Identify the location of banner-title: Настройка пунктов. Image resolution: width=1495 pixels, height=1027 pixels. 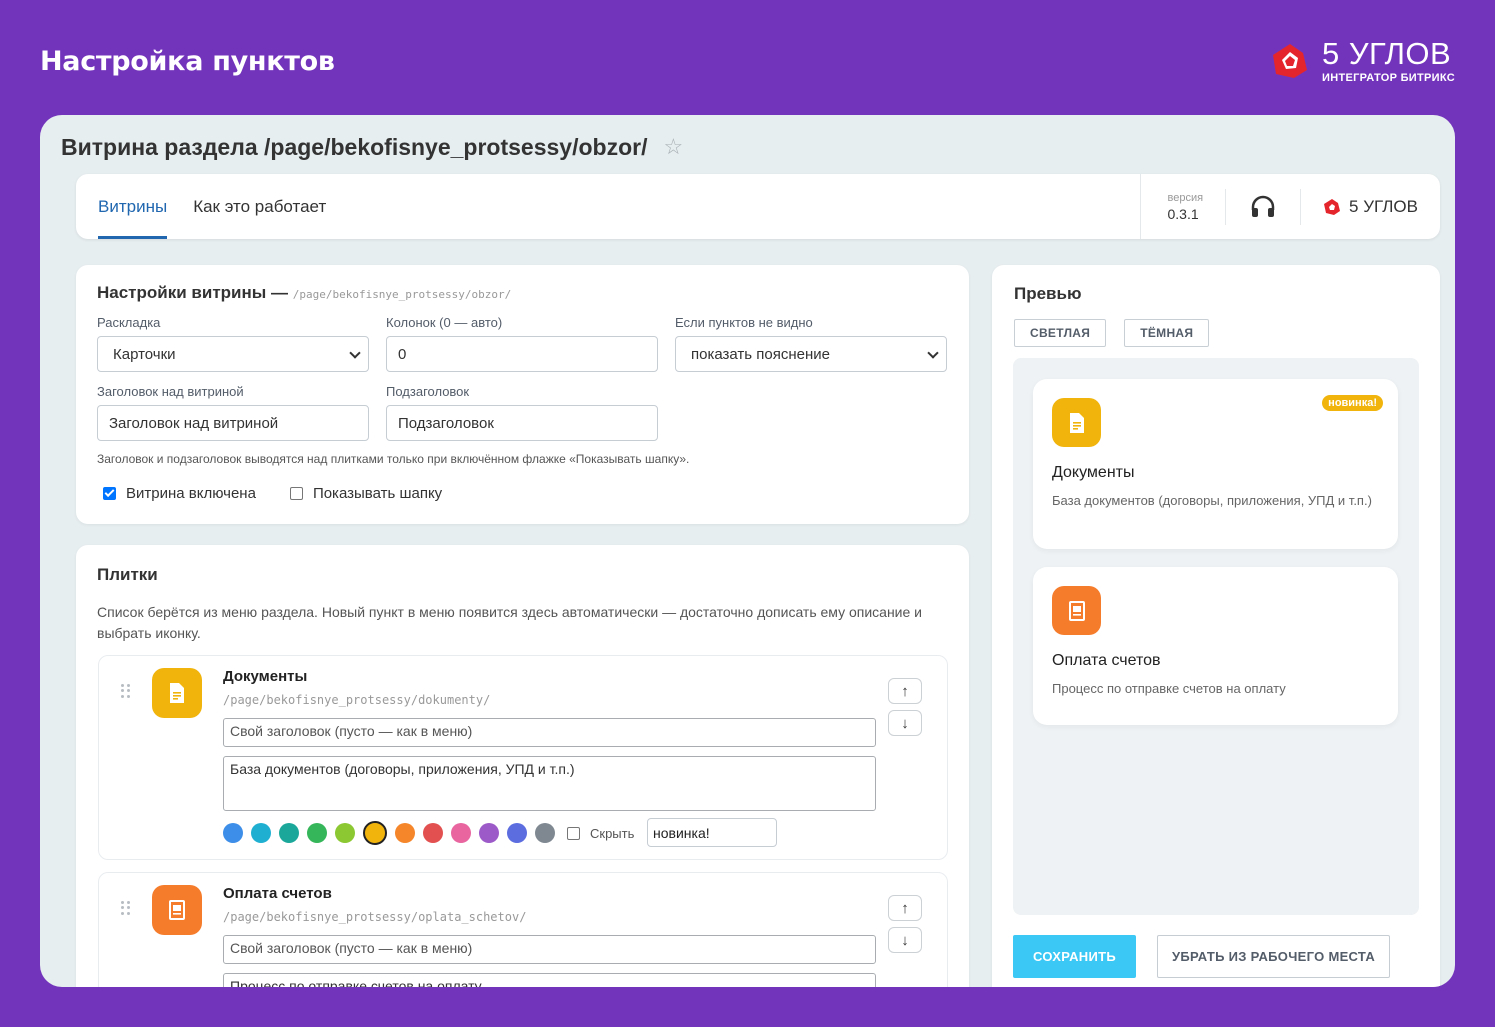
(187, 61).